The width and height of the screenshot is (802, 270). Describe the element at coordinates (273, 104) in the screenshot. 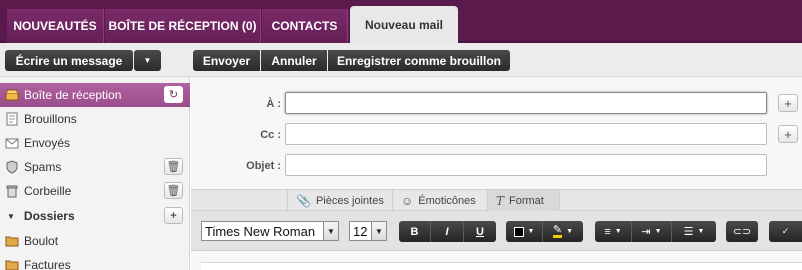

I see `to-label: À :` at that location.